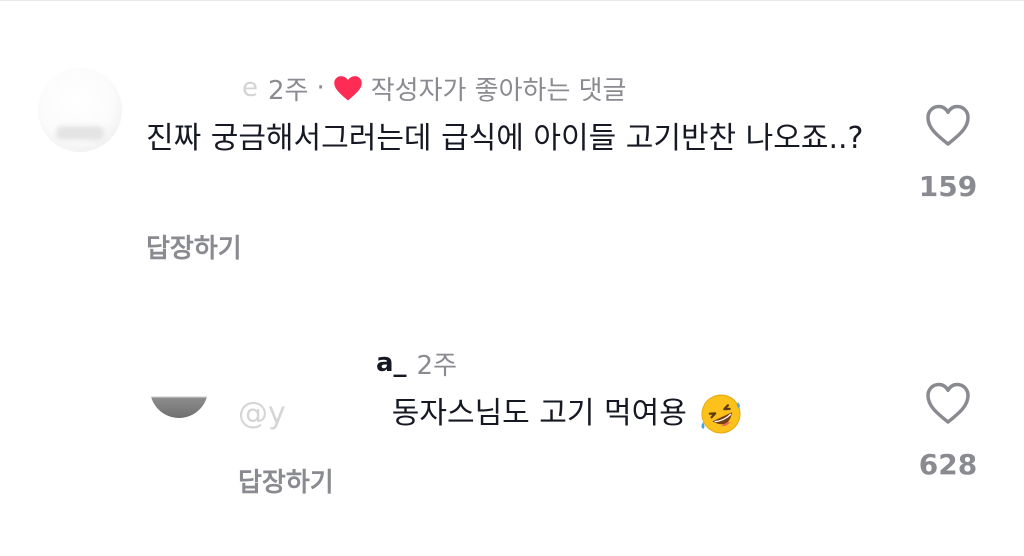  What do you see at coordinates (948, 464) in the screenshot?
I see `like-count: 628` at bounding box center [948, 464].